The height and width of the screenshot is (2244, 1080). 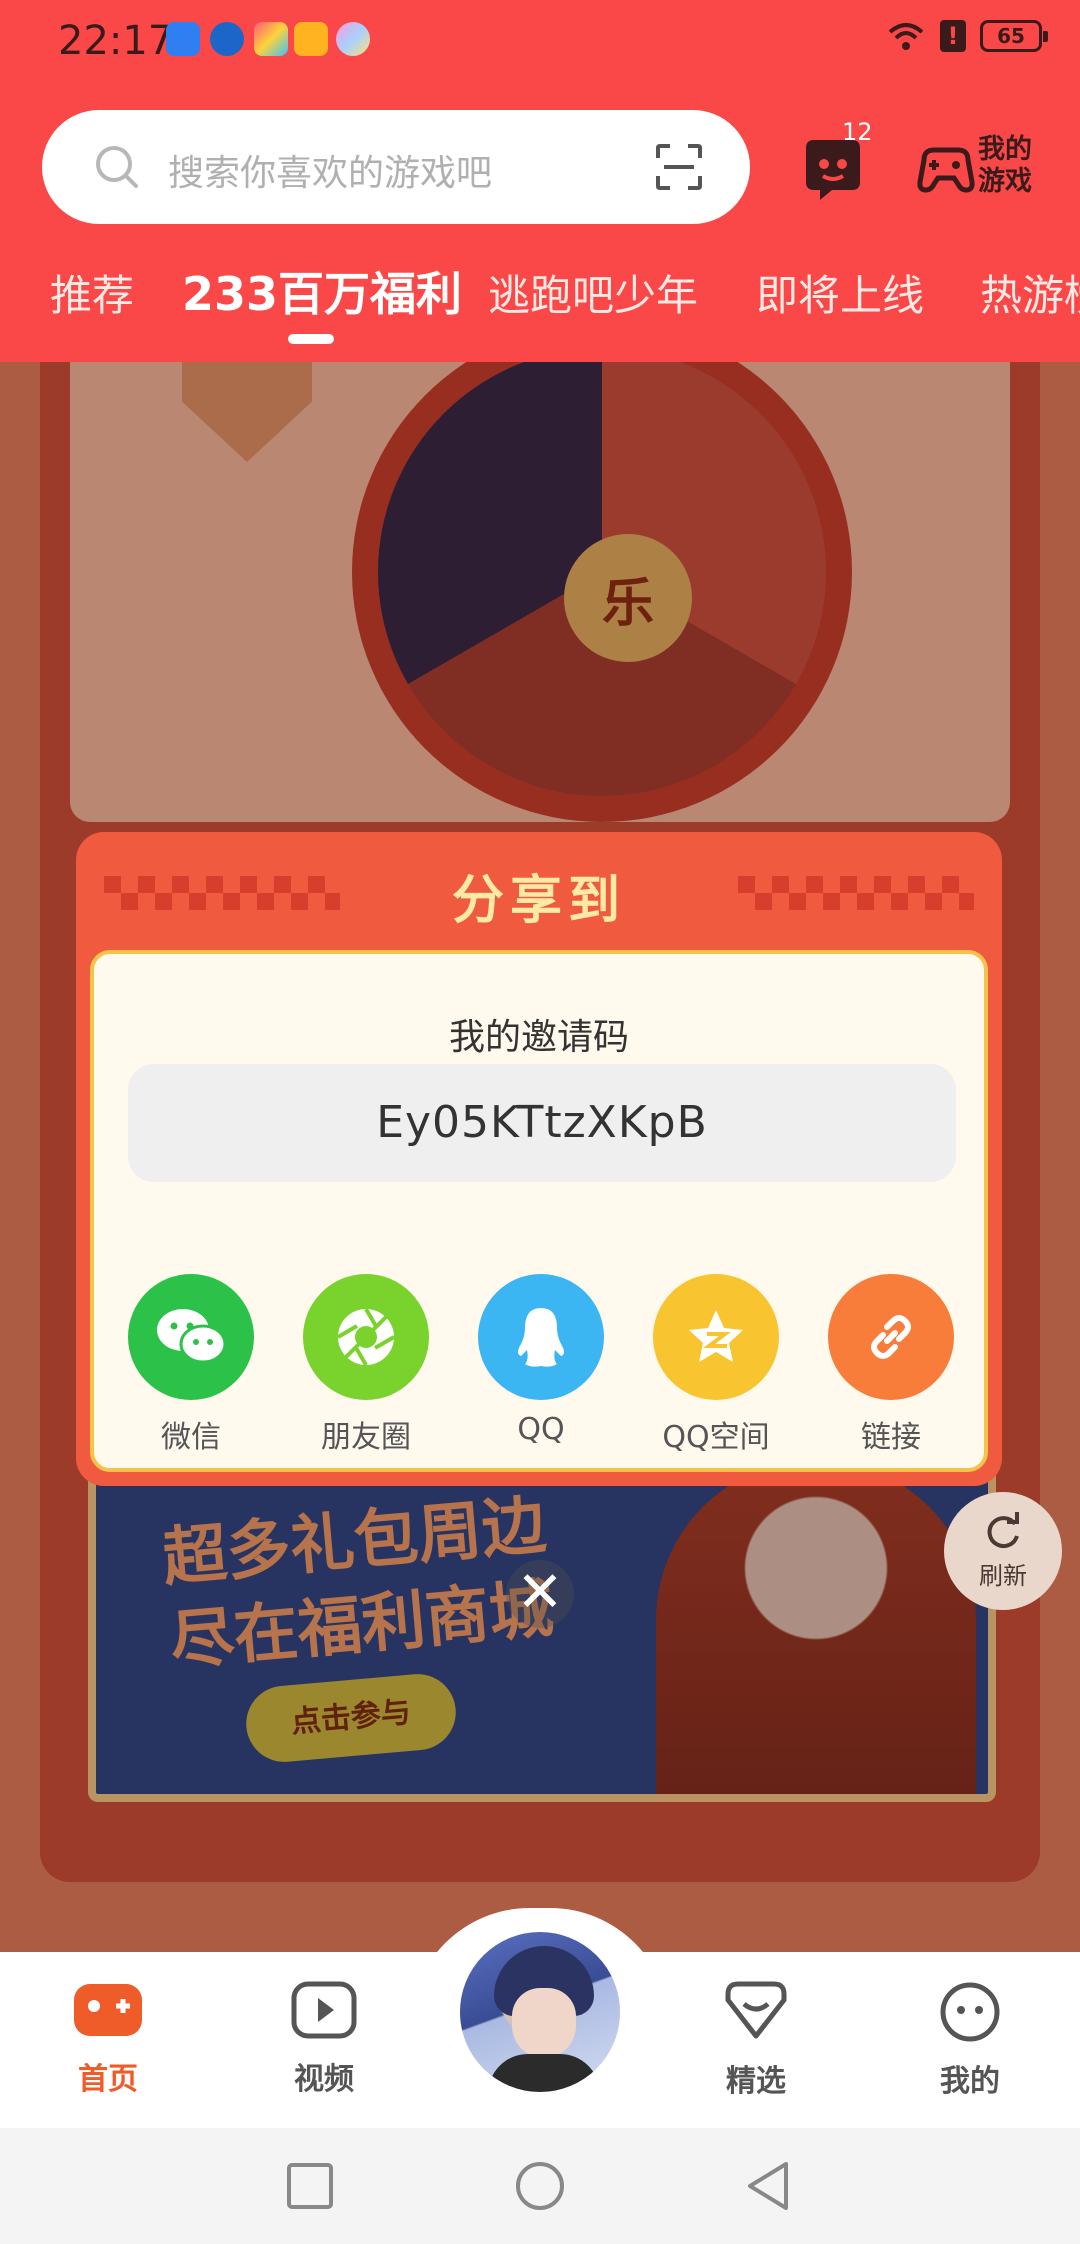 What do you see at coordinates (311, 39) in the screenshot?
I see `video-icon` at bounding box center [311, 39].